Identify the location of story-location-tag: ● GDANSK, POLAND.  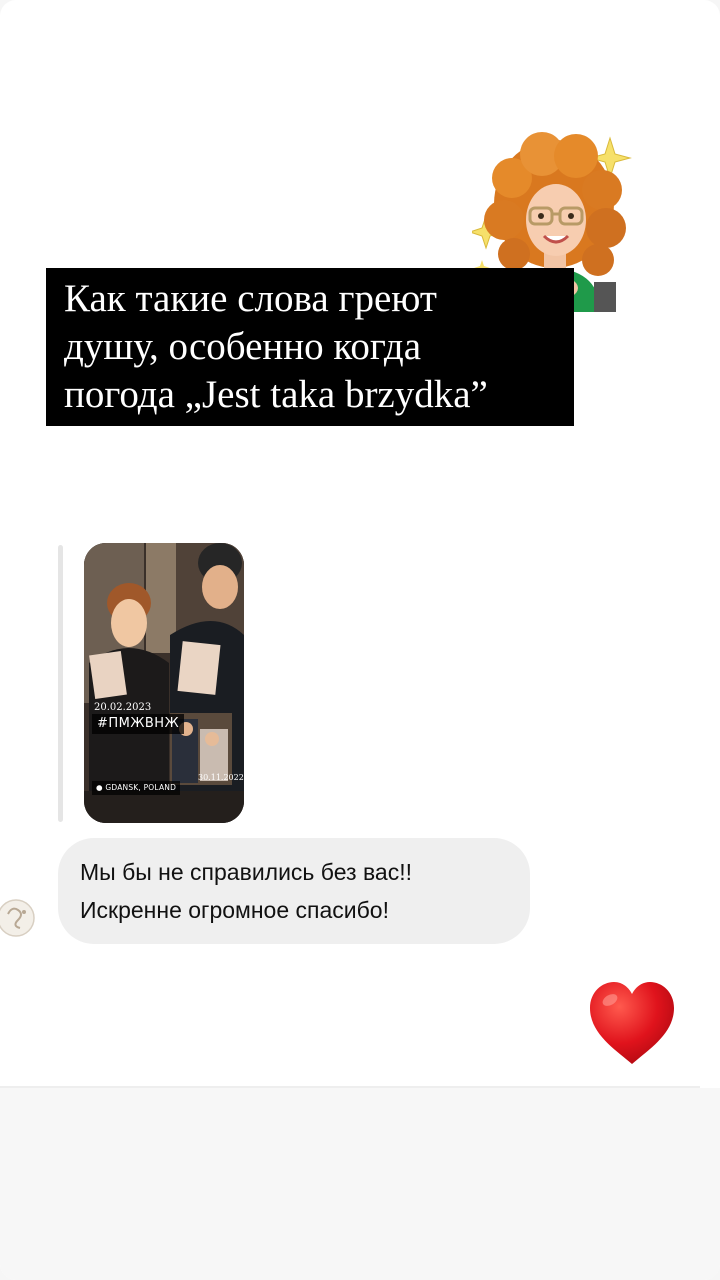
(136, 788).